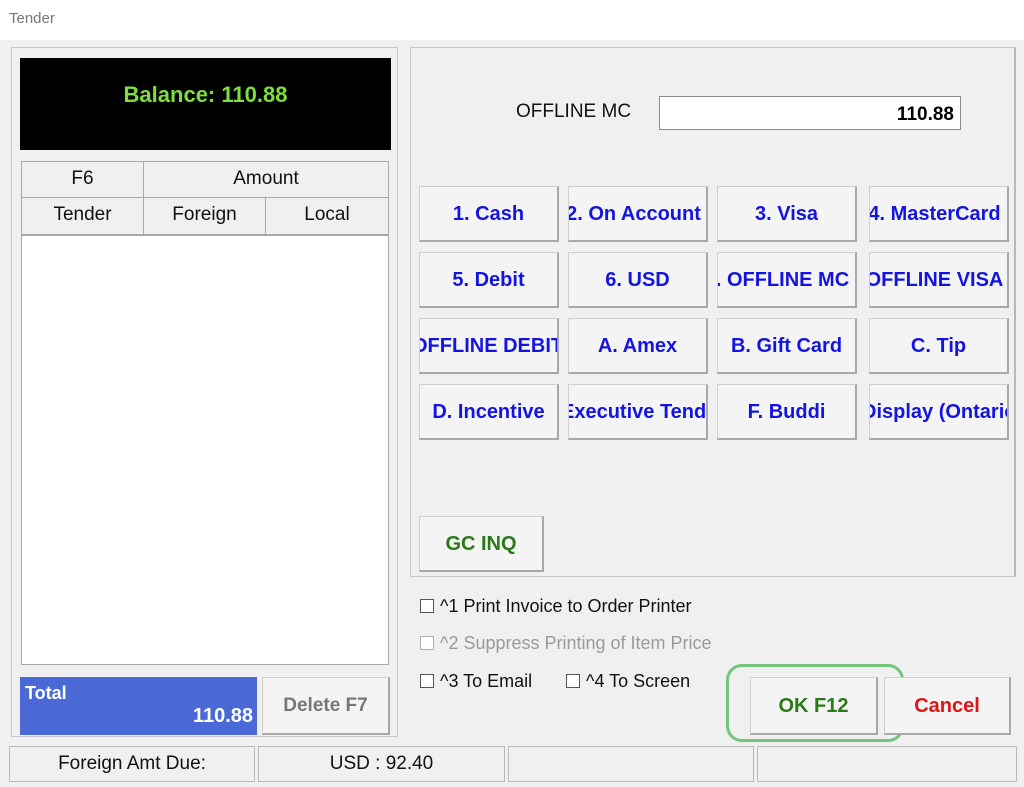 The height and width of the screenshot is (787, 1024). What do you see at coordinates (82, 216) in the screenshot?
I see `grid-header-tender: Tender` at bounding box center [82, 216].